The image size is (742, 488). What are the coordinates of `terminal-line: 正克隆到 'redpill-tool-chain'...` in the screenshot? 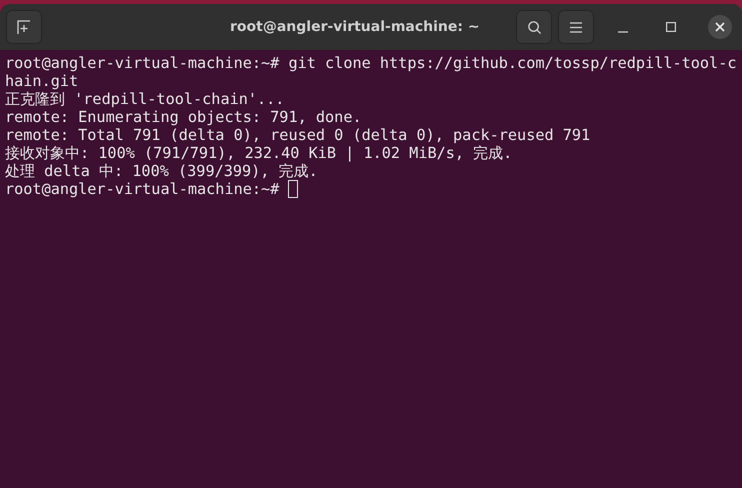 It's located at (144, 99).